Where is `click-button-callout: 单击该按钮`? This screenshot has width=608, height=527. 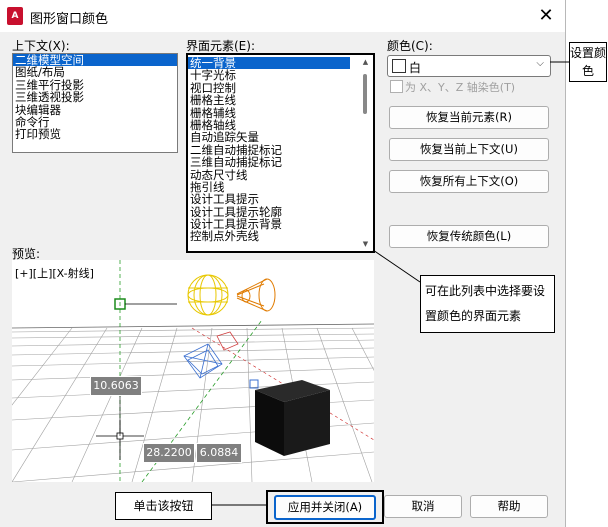 click-button-callout: 单击该按钮 is located at coordinates (163, 506).